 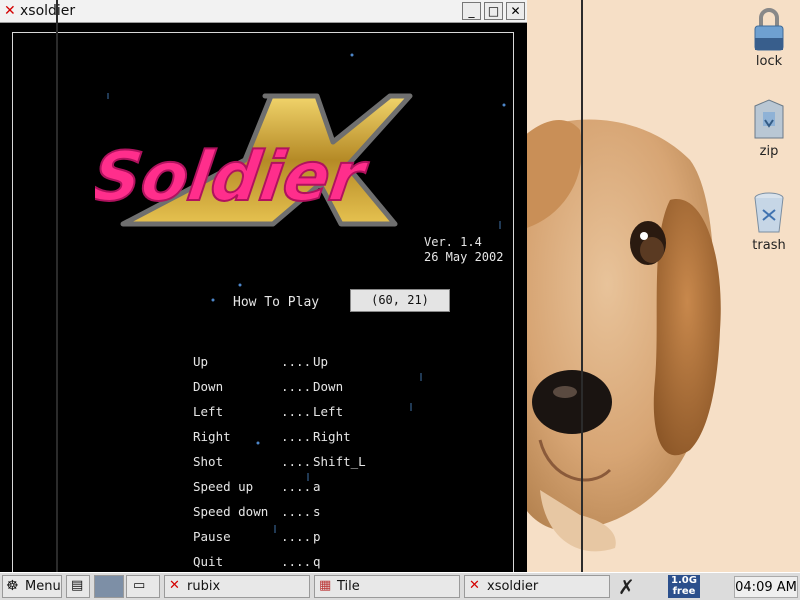 I want to click on control-key: Left, so click(x=328, y=411).